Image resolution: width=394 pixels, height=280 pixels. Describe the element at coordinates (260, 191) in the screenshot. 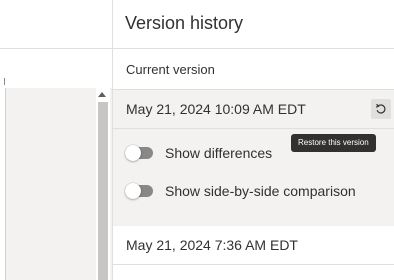

I see `toggle-label: Show side-by-side comparison` at that location.